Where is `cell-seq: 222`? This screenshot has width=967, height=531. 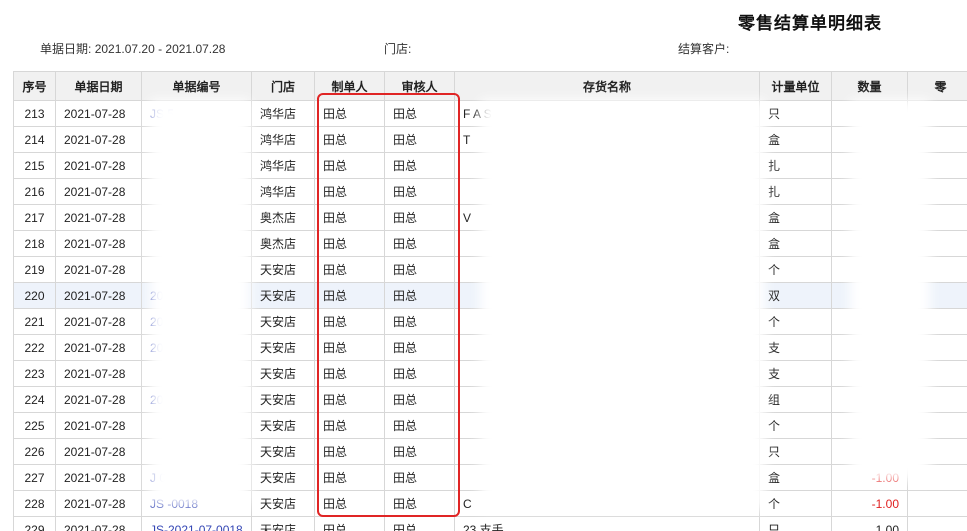 cell-seq: 222 is located at coordinates (35, 348).